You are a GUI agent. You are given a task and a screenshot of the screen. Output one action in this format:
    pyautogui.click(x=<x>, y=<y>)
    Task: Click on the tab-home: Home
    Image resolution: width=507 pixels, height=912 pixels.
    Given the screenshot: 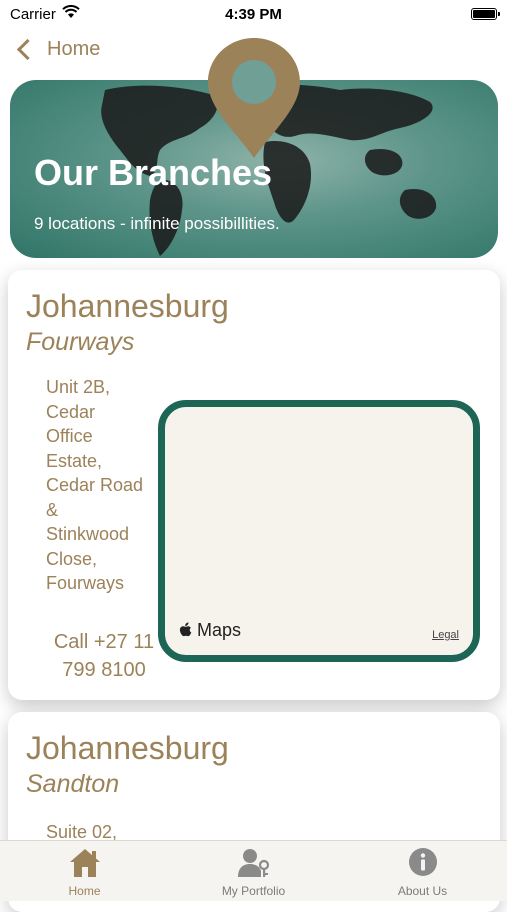 What is the action you would take?
    pyautogui.click(x=84, y=871)
    